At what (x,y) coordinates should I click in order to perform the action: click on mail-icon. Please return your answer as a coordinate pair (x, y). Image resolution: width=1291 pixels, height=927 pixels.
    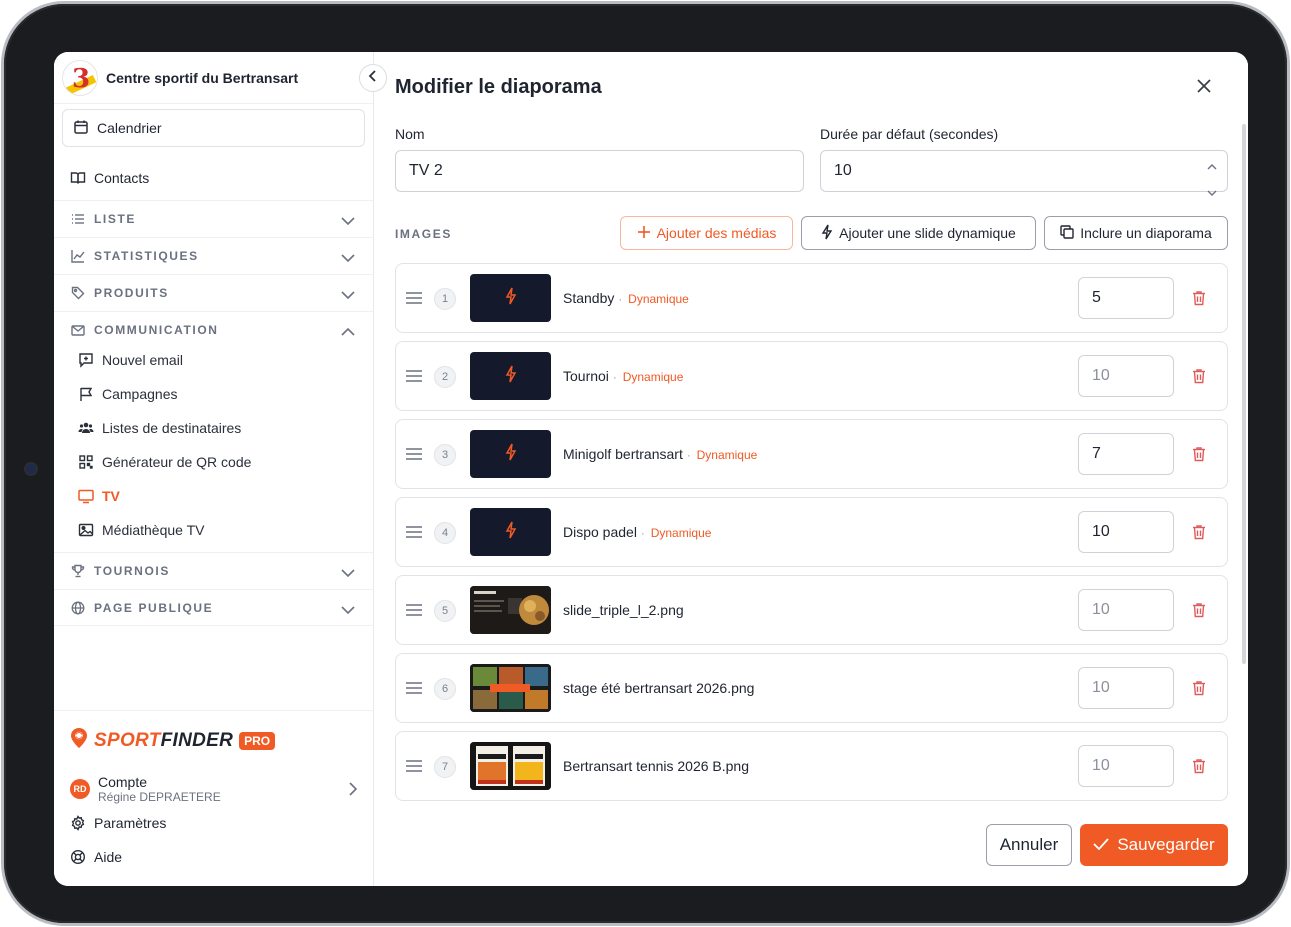
    Looking at the image, I should click on (78, 330).